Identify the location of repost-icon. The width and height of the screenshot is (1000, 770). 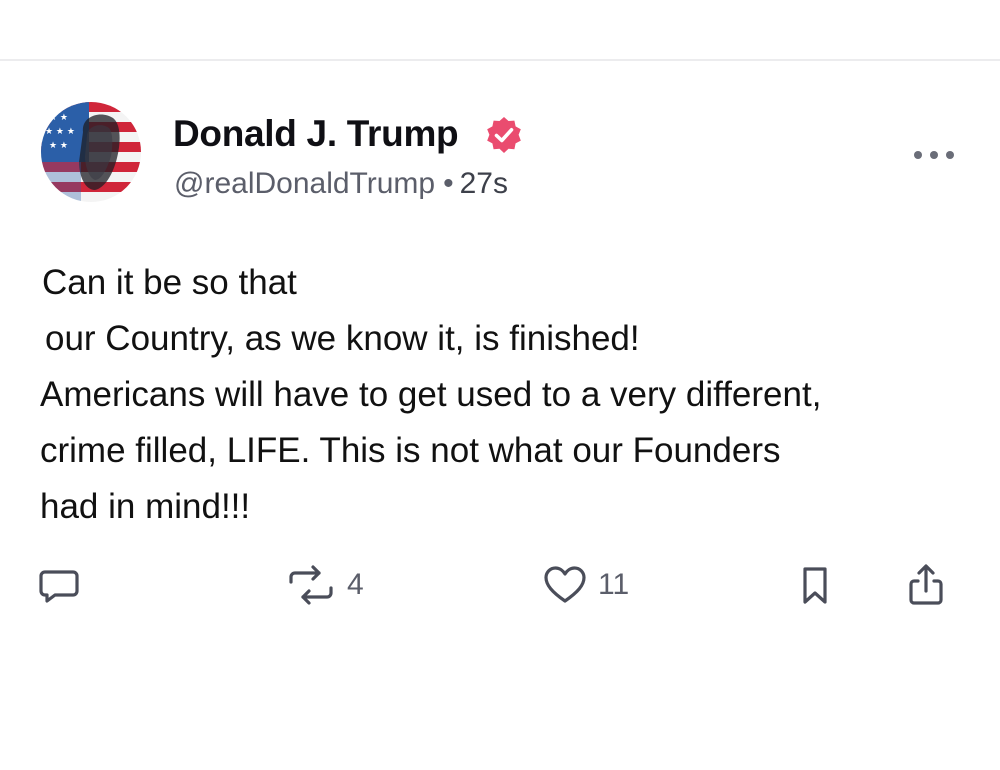
(311, 585).